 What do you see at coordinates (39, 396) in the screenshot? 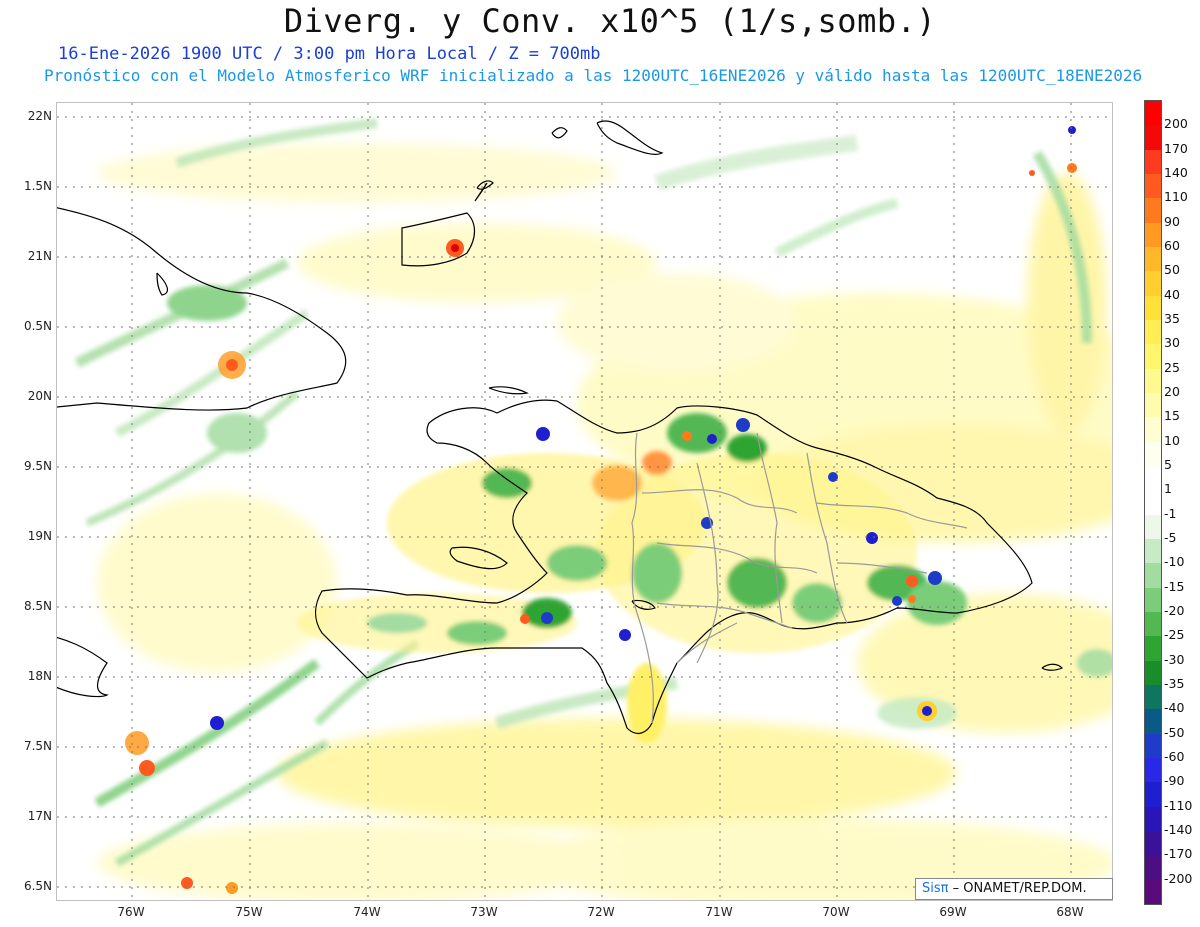
I see `lat-label-20n: 20N` at bounding box center [39, 396].